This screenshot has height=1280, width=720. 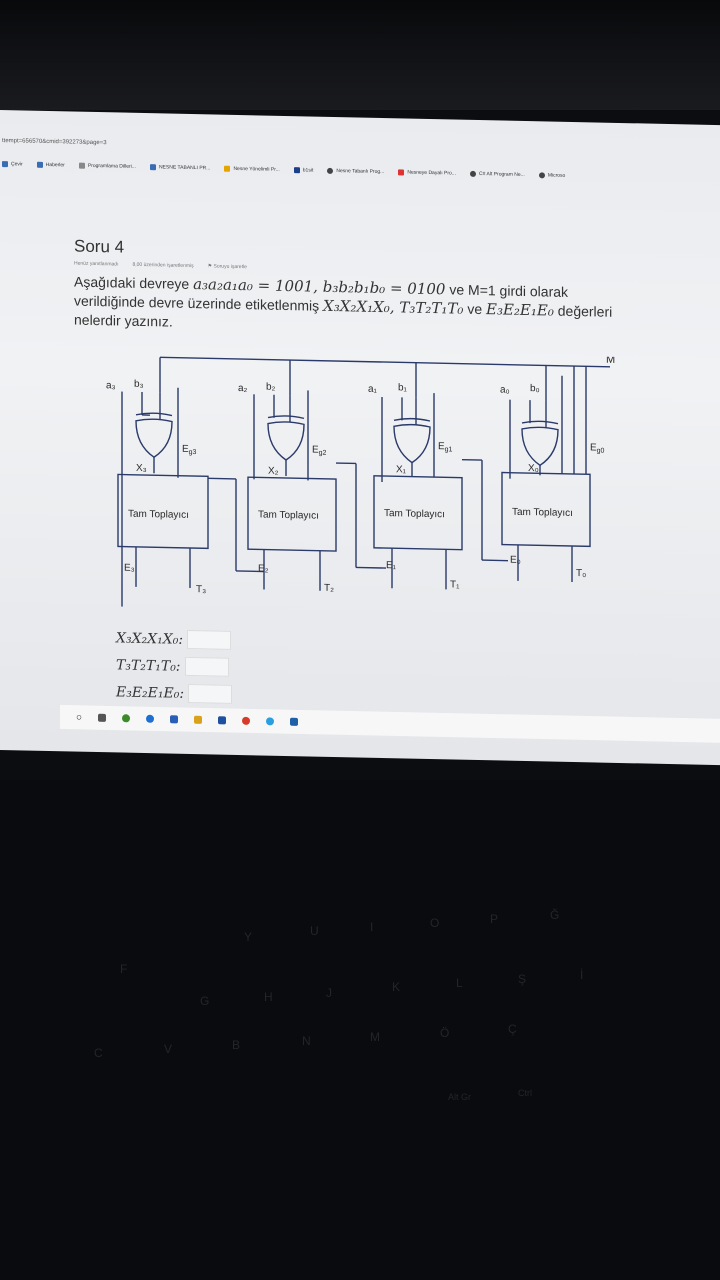 What do you see at coordinates (522, 979) in the screenshot?
I see `key: Ş` at bounding box center [522, 979].